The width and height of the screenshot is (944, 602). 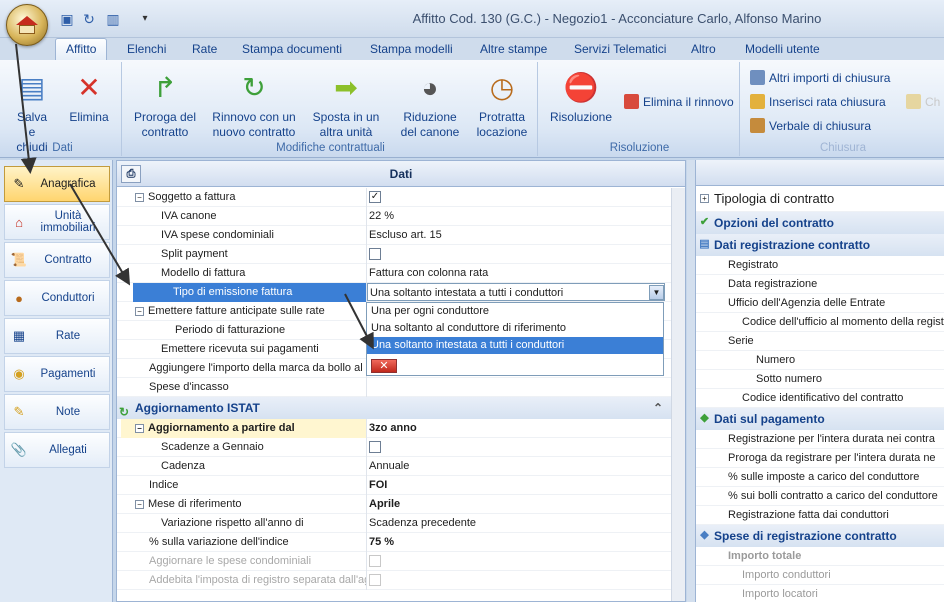 I want to click on calendar-icon: ▦, so click(x=19, y=335).